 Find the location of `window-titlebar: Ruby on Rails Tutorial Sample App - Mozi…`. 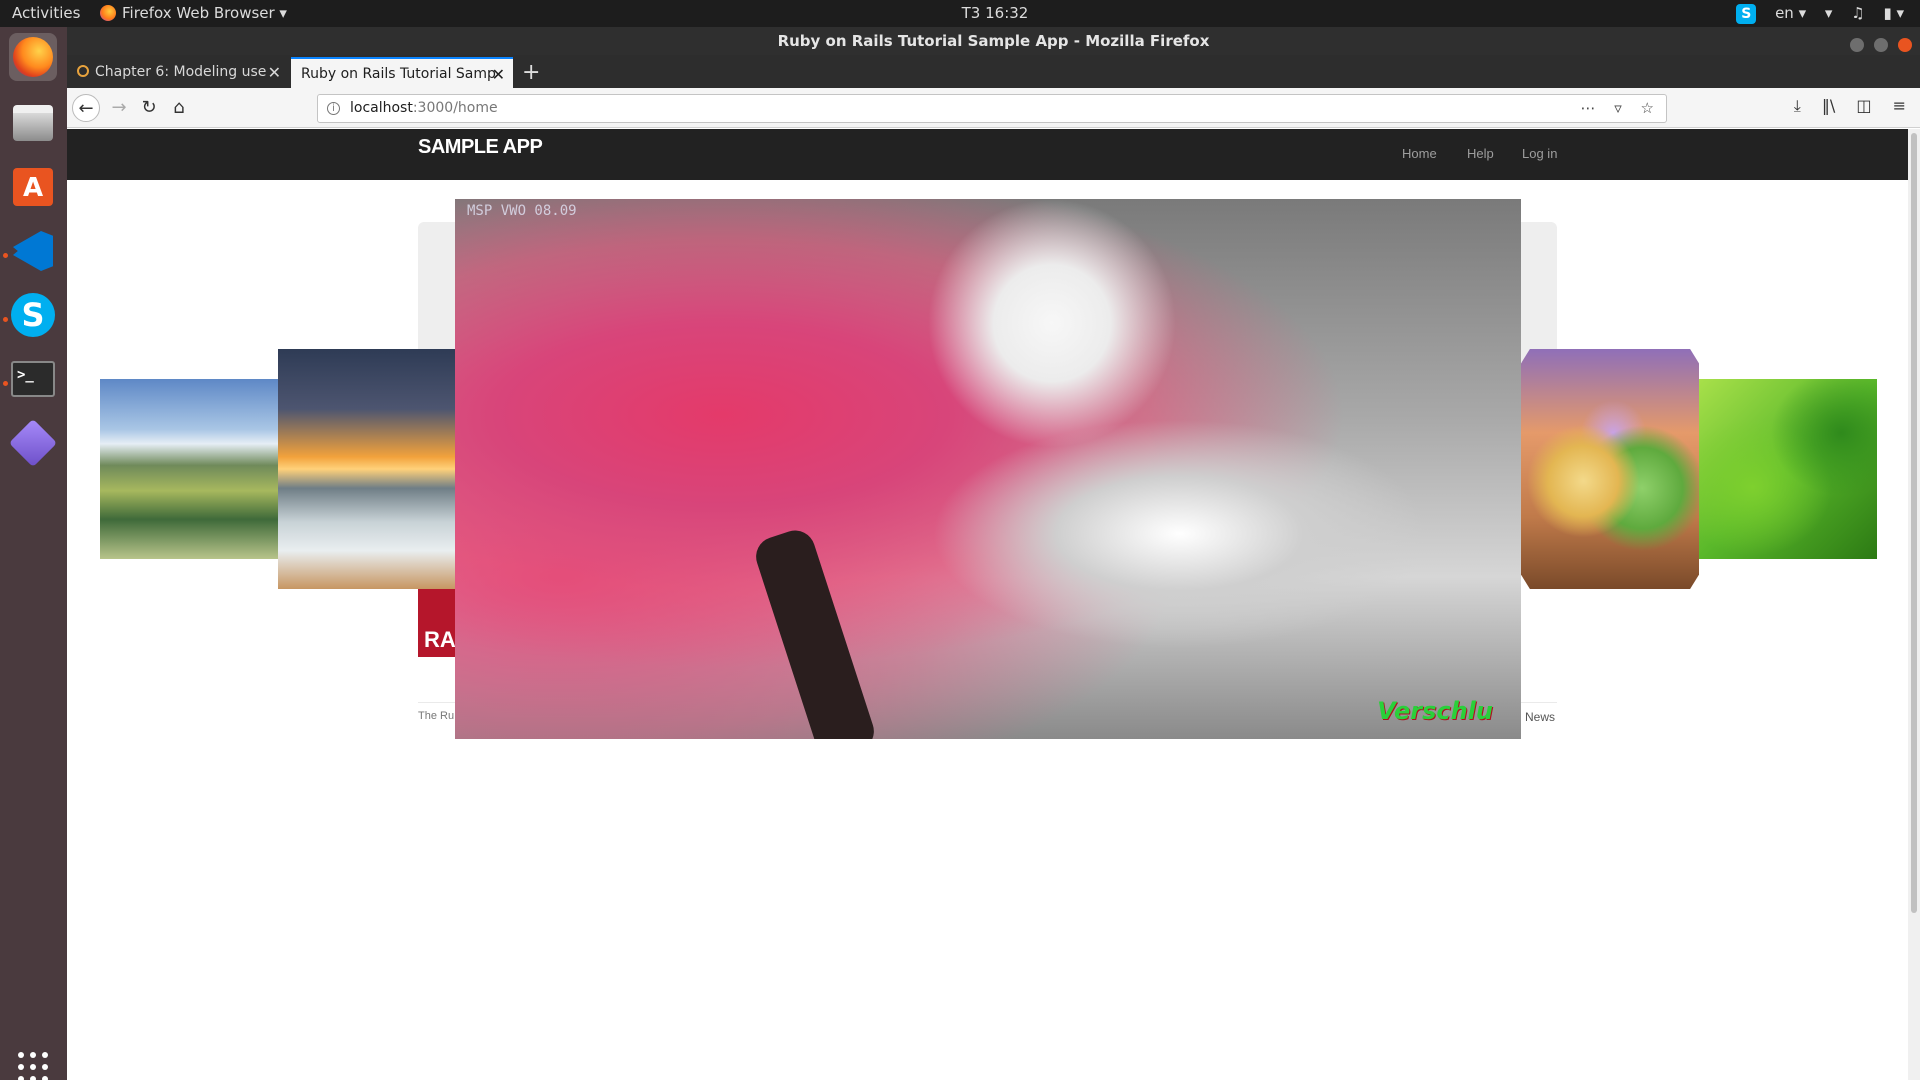

window-titlebar: Ruby on Rails Tutorial Sample App - Mozi… is located at coordinates (993, 41).